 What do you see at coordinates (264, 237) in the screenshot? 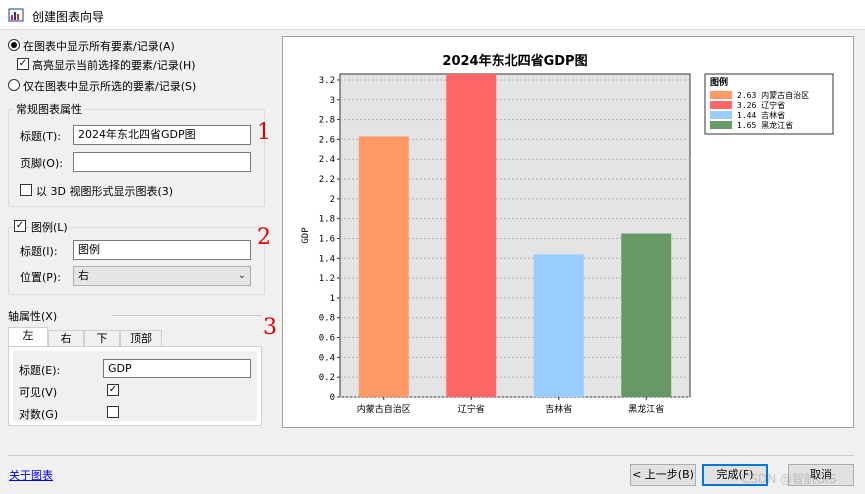
I see `annotation-mark-2: 2` at bounding box center [264, 237].